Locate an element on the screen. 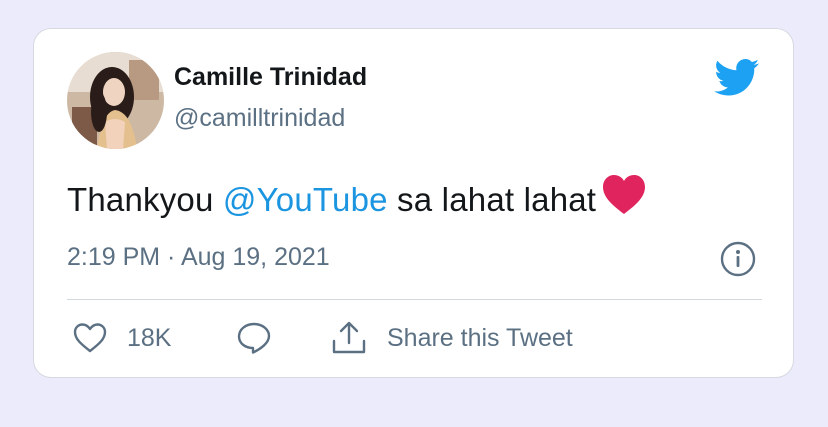 The width and height of the screenshot is (828, 427). mention-link: @YouTube is located at coordinates (305, 199).